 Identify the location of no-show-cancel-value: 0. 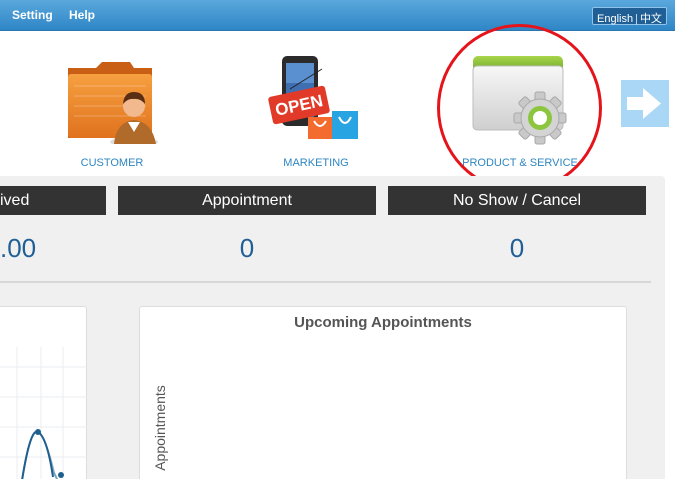
(517, 248).